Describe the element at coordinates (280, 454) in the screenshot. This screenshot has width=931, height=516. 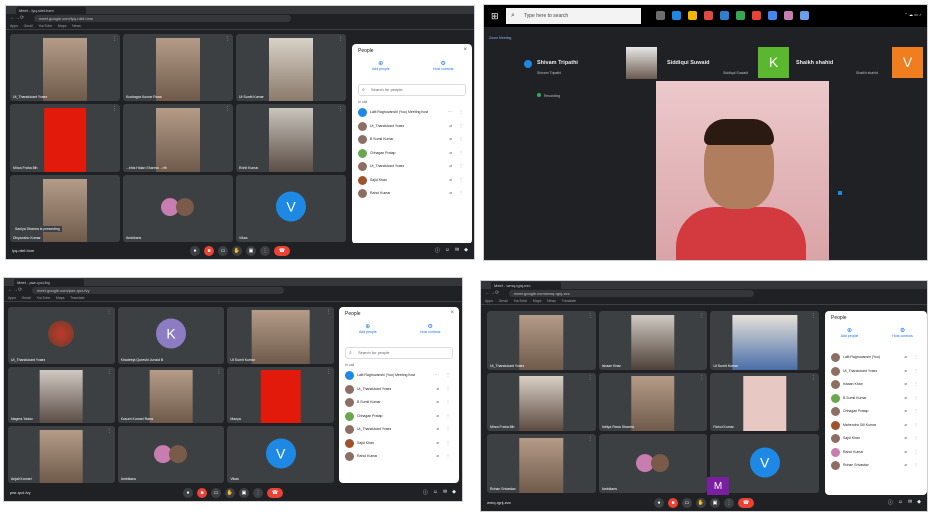
I see `participant-tile: V Vikas` at that location.